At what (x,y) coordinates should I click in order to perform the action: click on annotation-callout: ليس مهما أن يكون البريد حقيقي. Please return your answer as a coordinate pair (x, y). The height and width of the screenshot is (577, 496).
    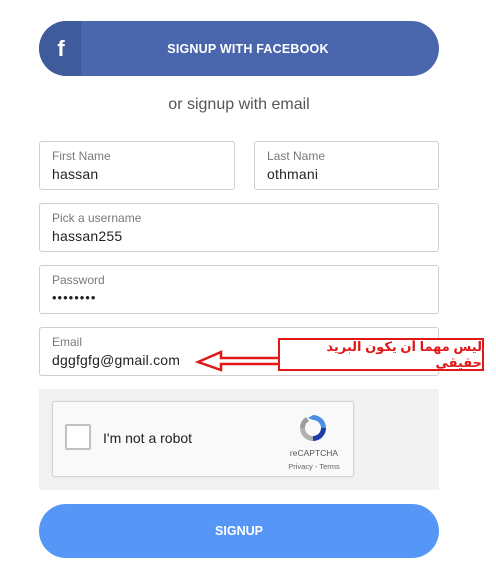
    Looking at the image, I should click on (381, 354).